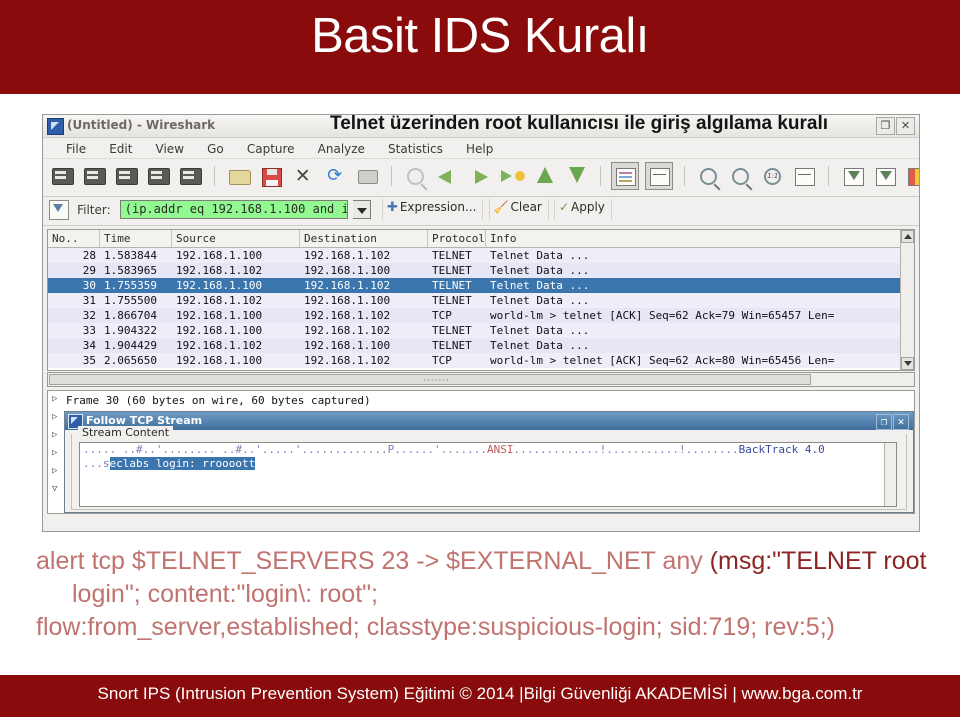 This screenshot has height=717, width=960. Describe the element at coordinates (364, 238) in the screenshot. I see `column-header-destination: Destination` at that location.